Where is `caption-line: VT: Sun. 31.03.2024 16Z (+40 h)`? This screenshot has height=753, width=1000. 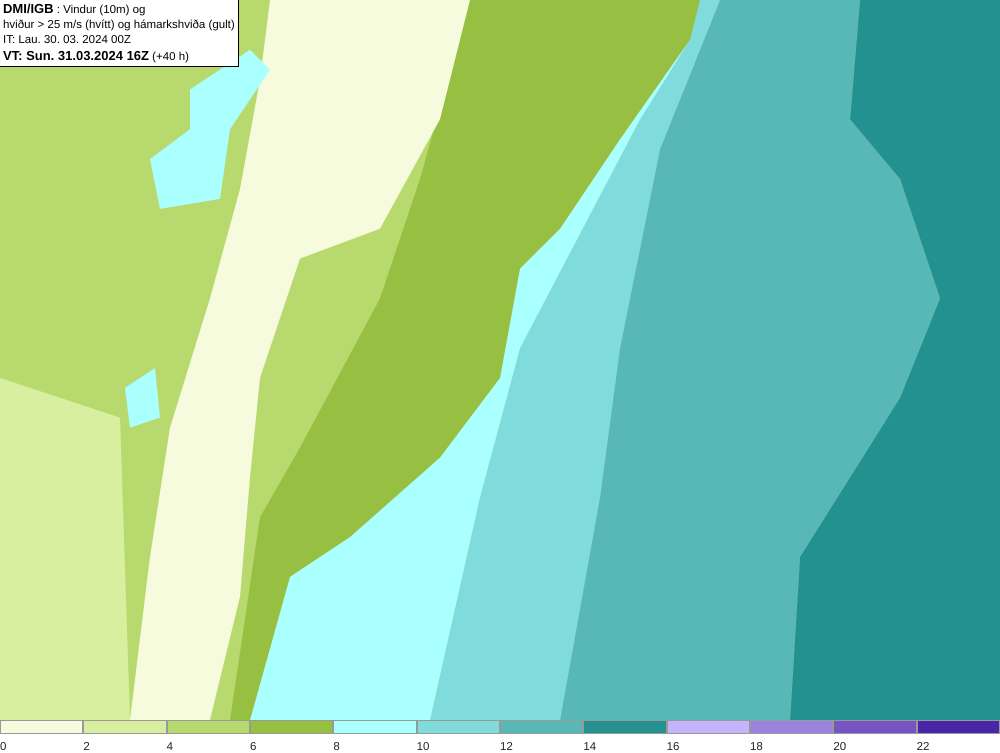 caption-line: VT: Sun. 31.03.2024 16Z (+40 h) is located at coordinates (96, 56).